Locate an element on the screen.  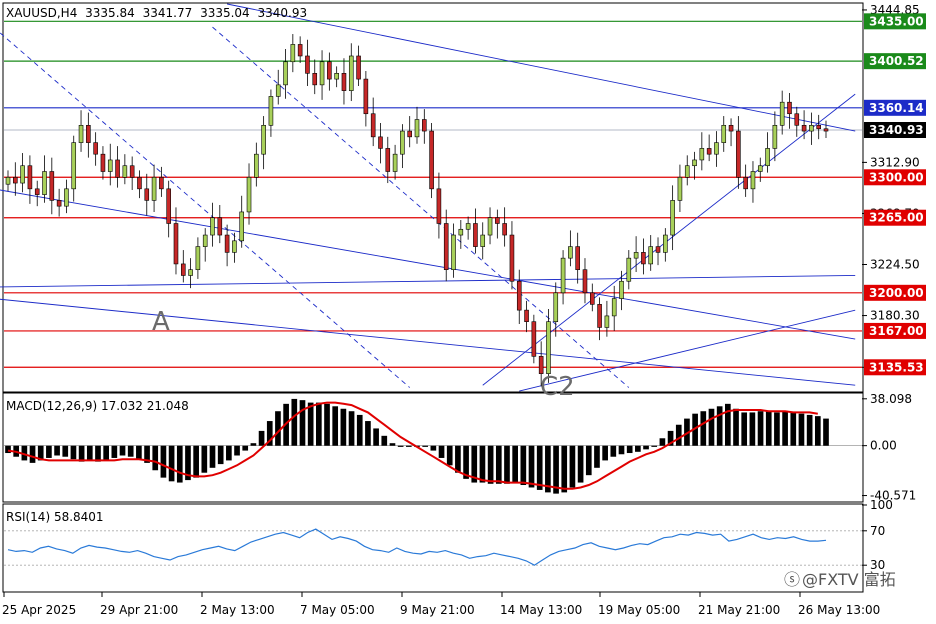
level-label-3435.00: 3435.00 is located at coordinates (896, 21).